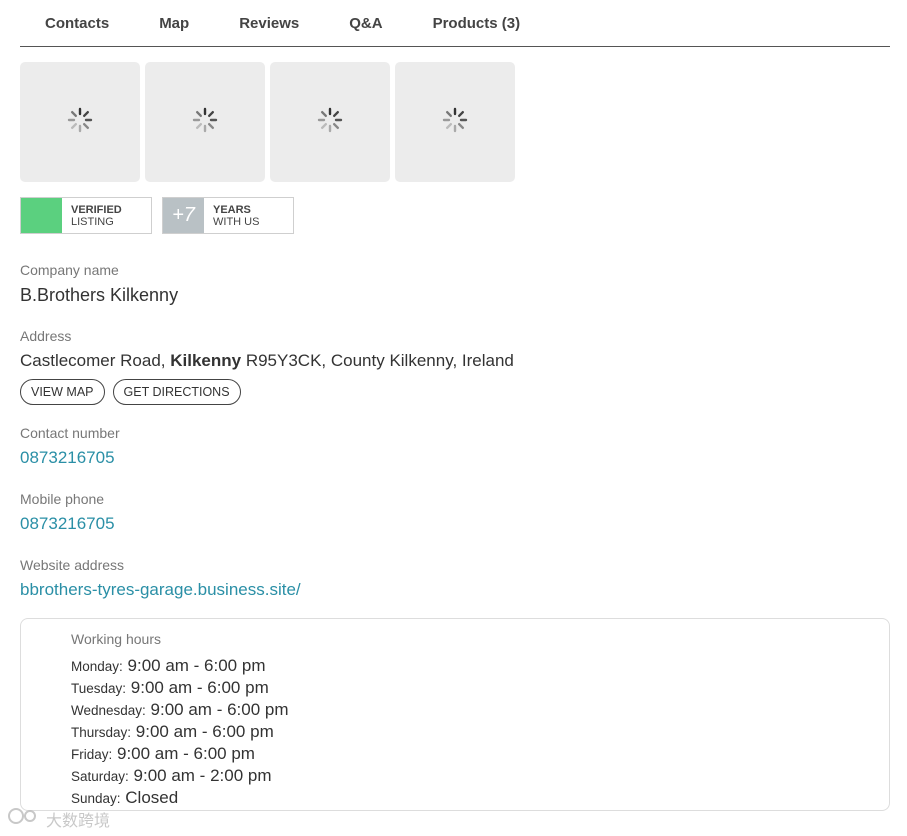 This screenshot has width=907, height=836. I want to click on verified-listing-badge: VERIFIED LISTING, so click(86, 215).